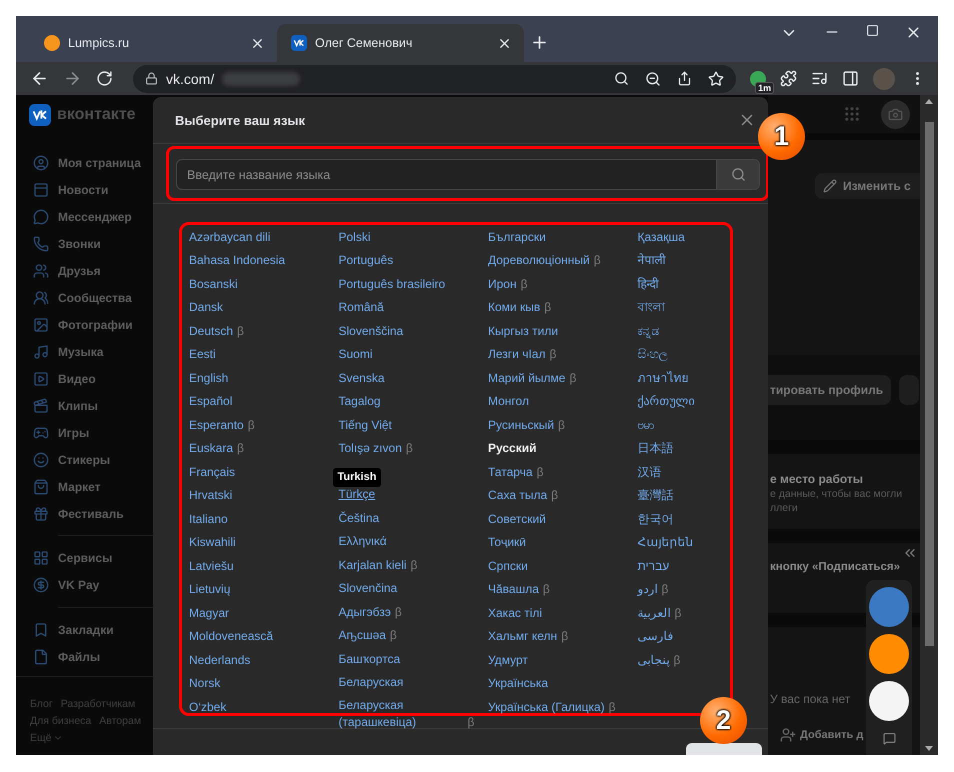  I want to click on language-link: සිංහල, so click(653, 355).